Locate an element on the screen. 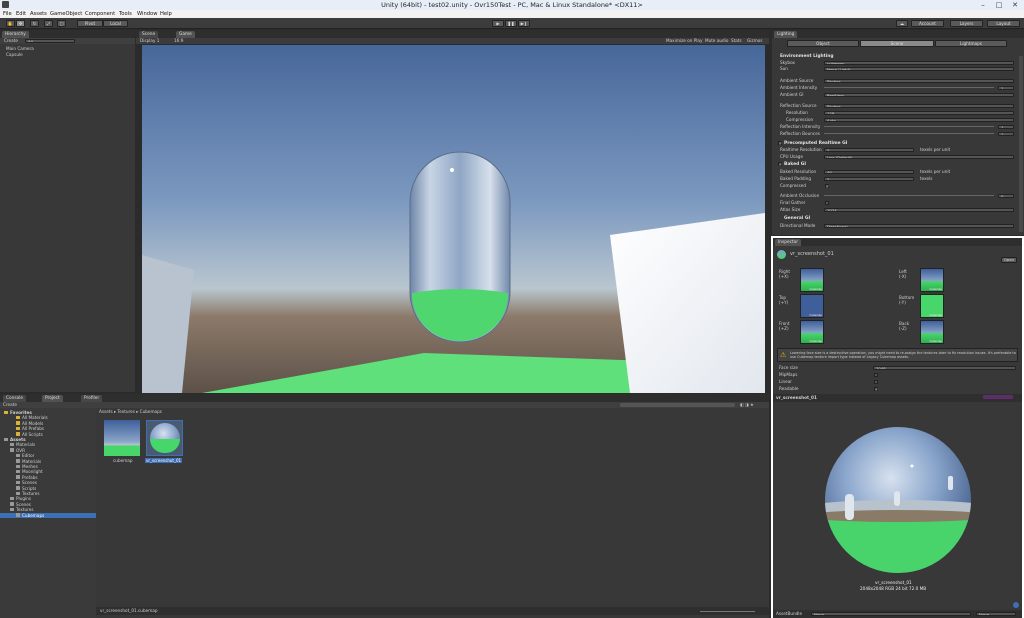  tab-inspector: Inspector is located at coordinates (788, 242).